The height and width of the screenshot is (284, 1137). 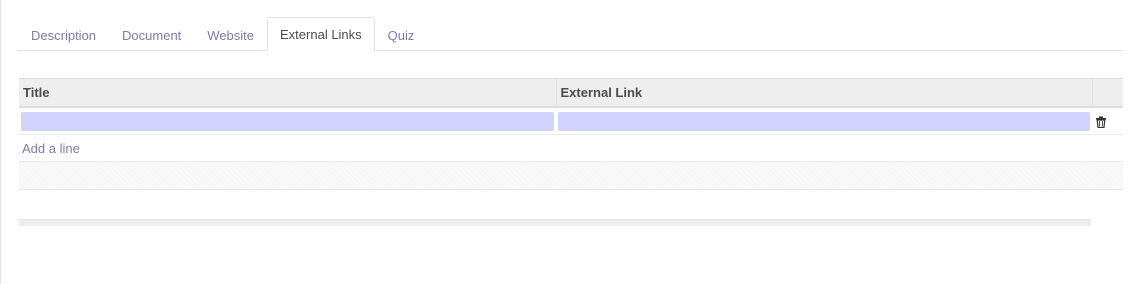 I want to click on title-cell, so click(x=287, y=120).